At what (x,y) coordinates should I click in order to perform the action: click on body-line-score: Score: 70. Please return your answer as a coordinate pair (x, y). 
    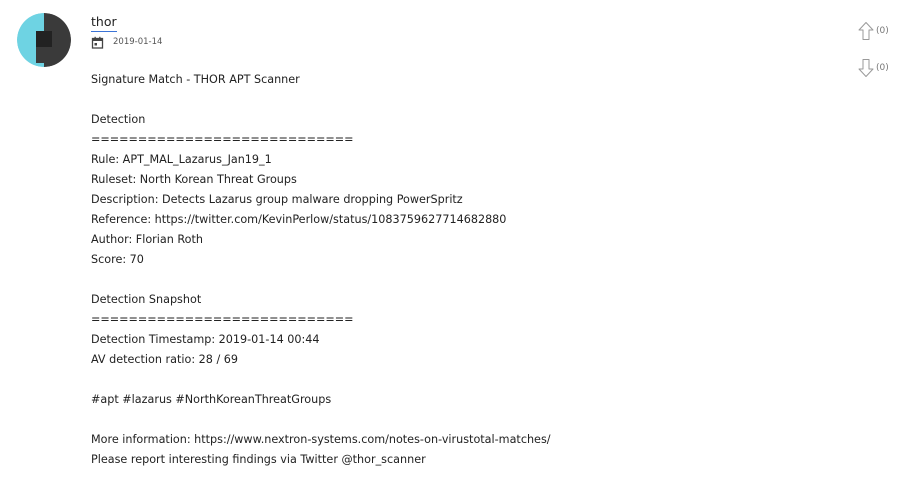
    Looking at the image, I should click on (117, 259).